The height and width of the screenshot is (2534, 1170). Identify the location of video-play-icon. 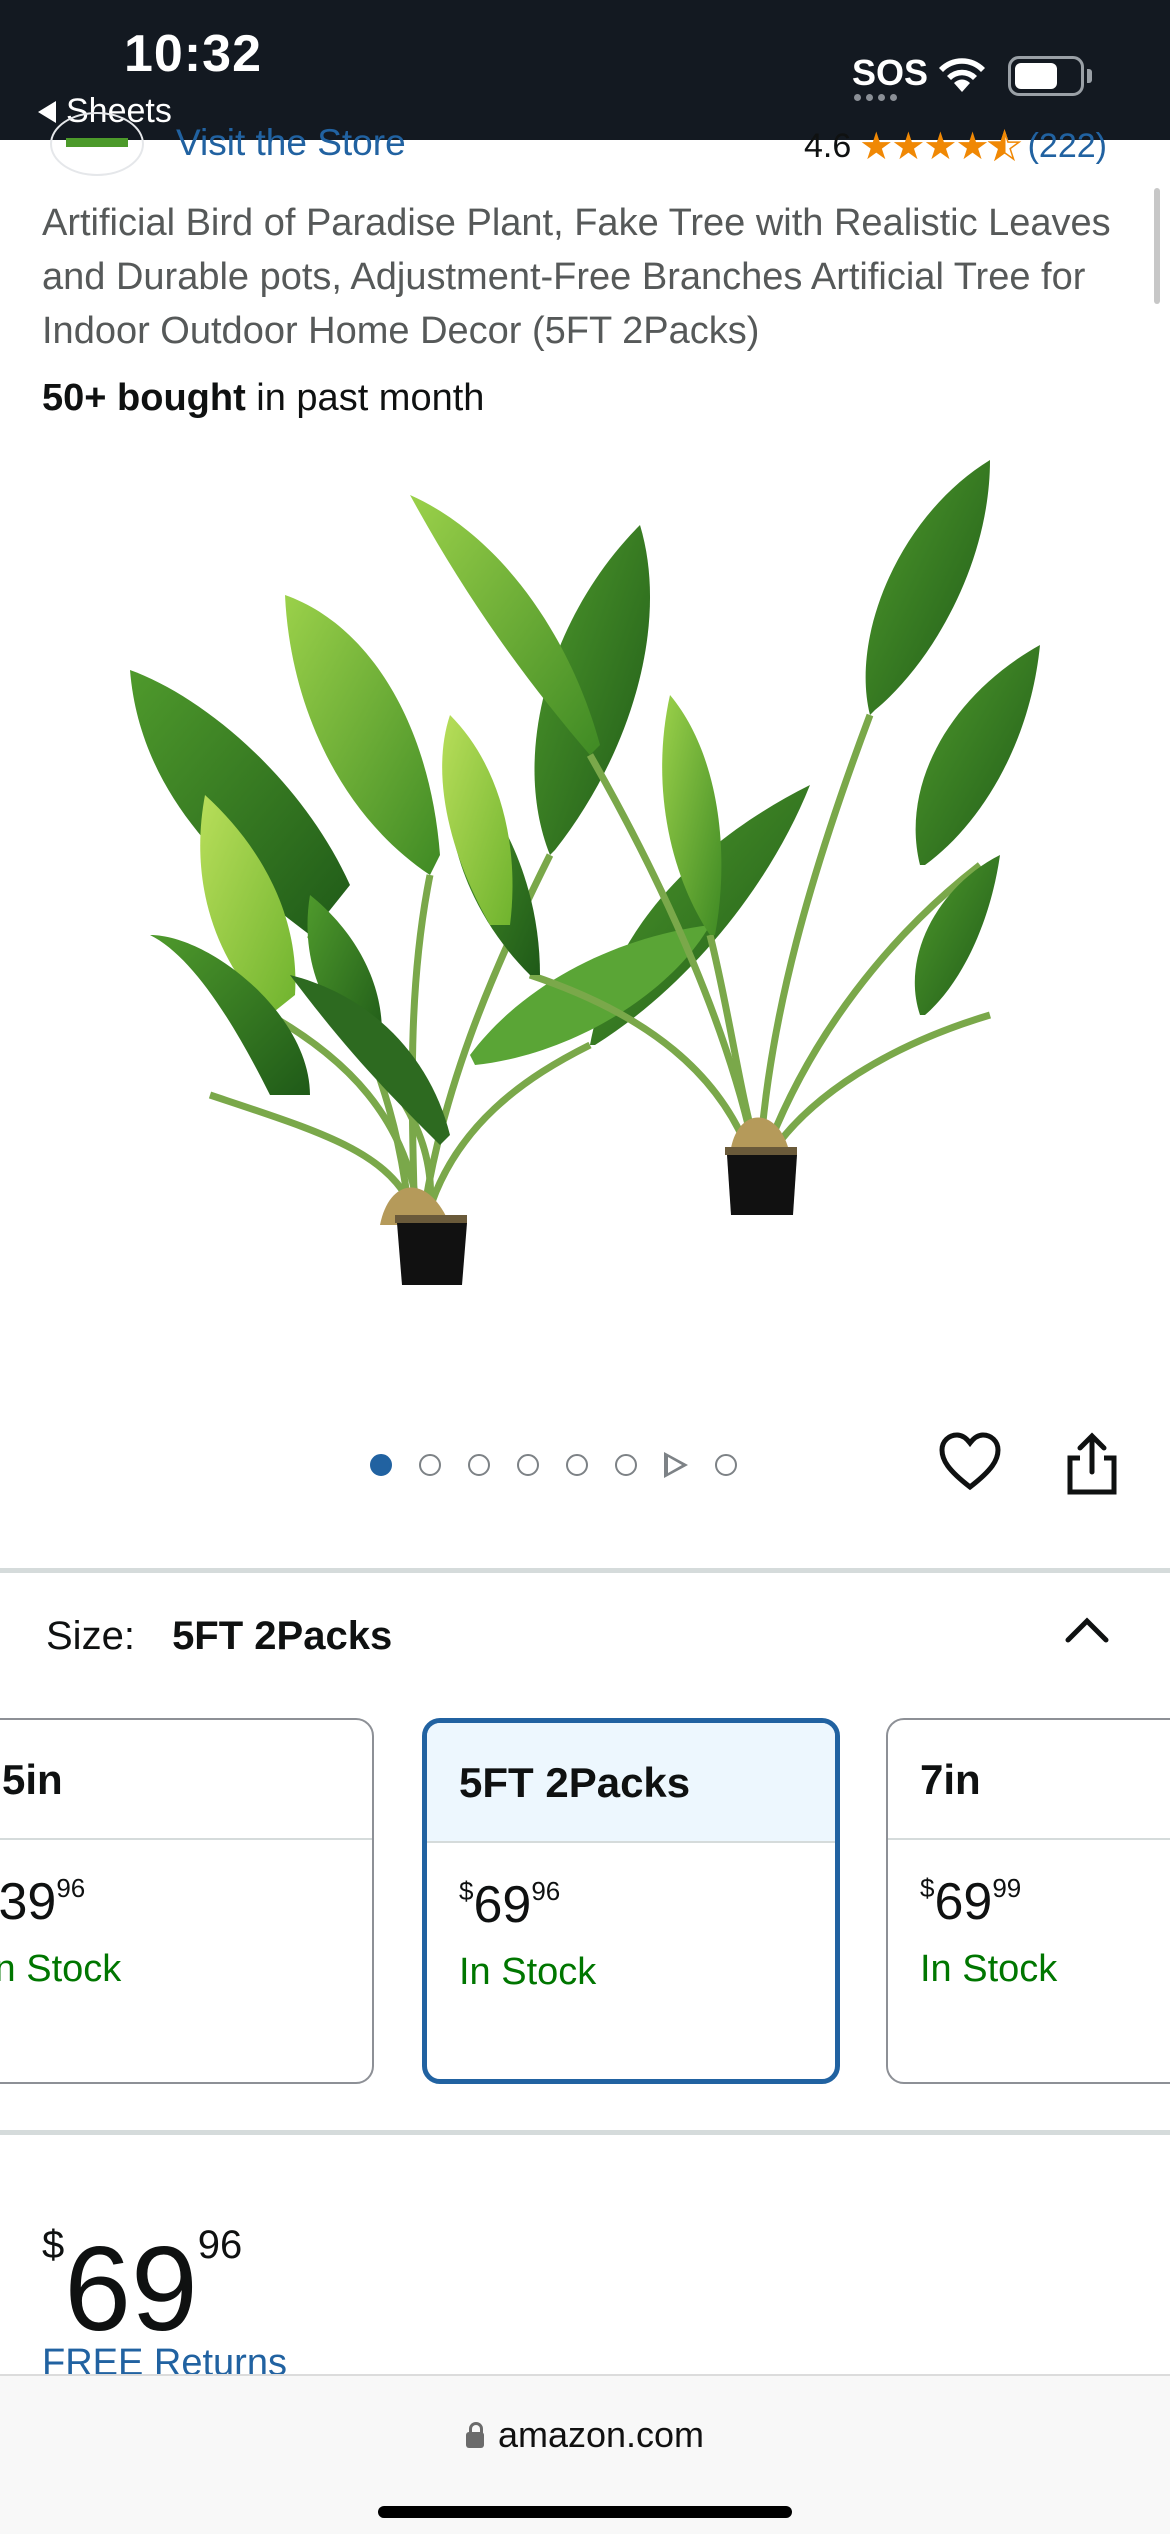
(676, 1465).